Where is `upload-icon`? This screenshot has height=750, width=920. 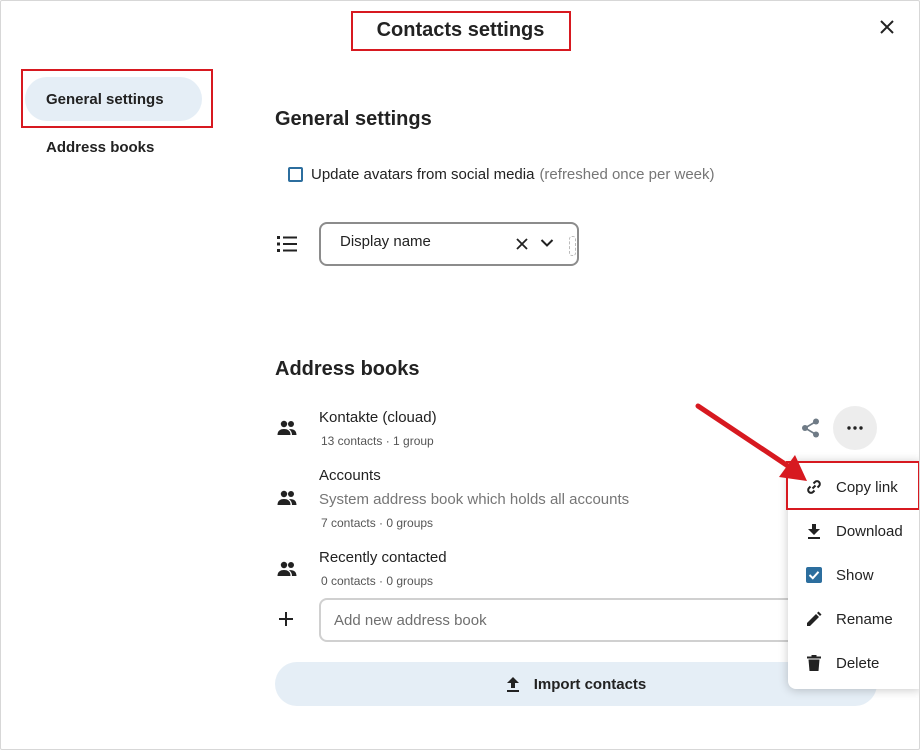 upload-icon is located at coordinates (512, 684).